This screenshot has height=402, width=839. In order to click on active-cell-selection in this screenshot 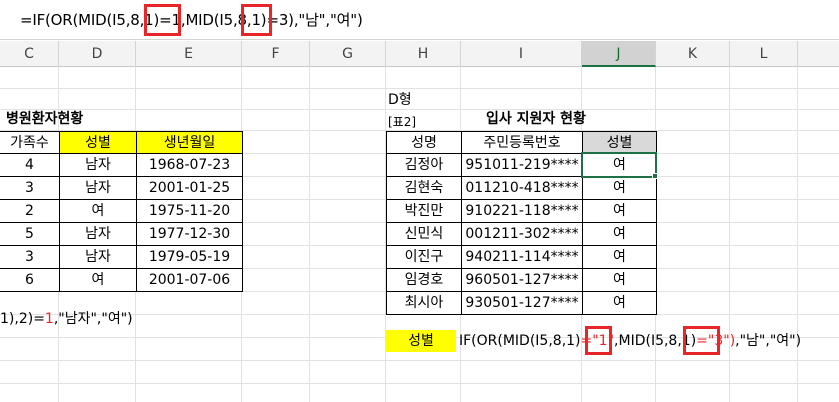, I will do `click(619, 165)`.